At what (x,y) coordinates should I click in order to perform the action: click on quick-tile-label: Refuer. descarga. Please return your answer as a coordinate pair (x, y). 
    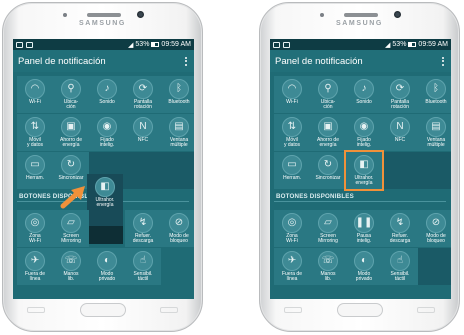
    Looking at the image, I should click on (143, 239).